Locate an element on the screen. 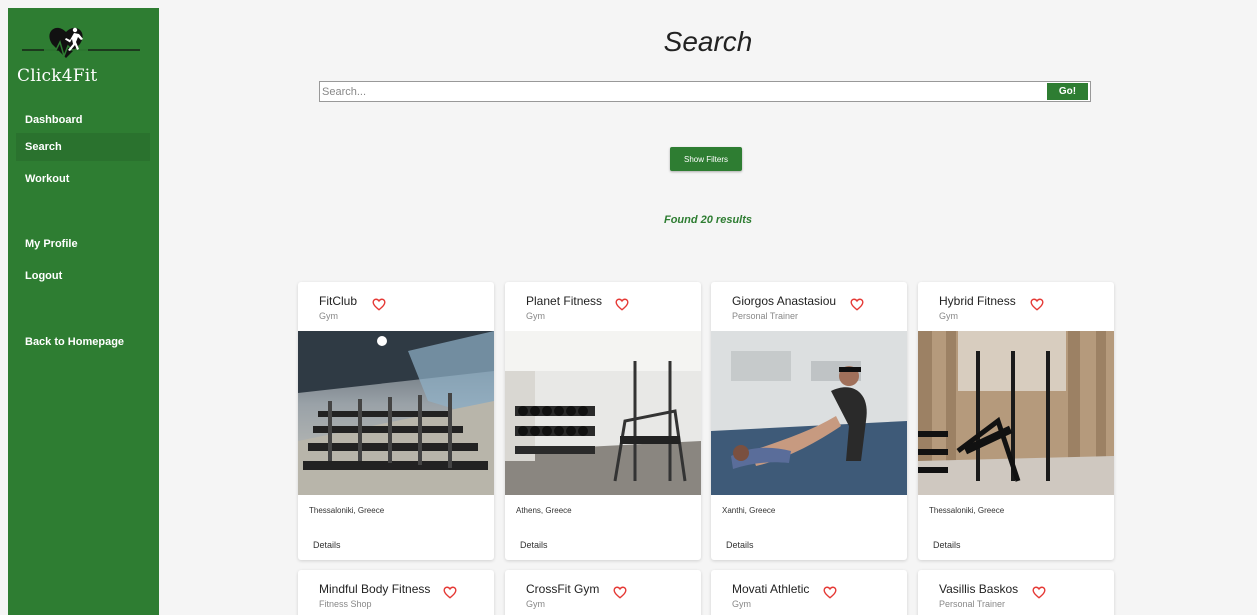  card-title: FitClub is located at coordinates (338, 301).